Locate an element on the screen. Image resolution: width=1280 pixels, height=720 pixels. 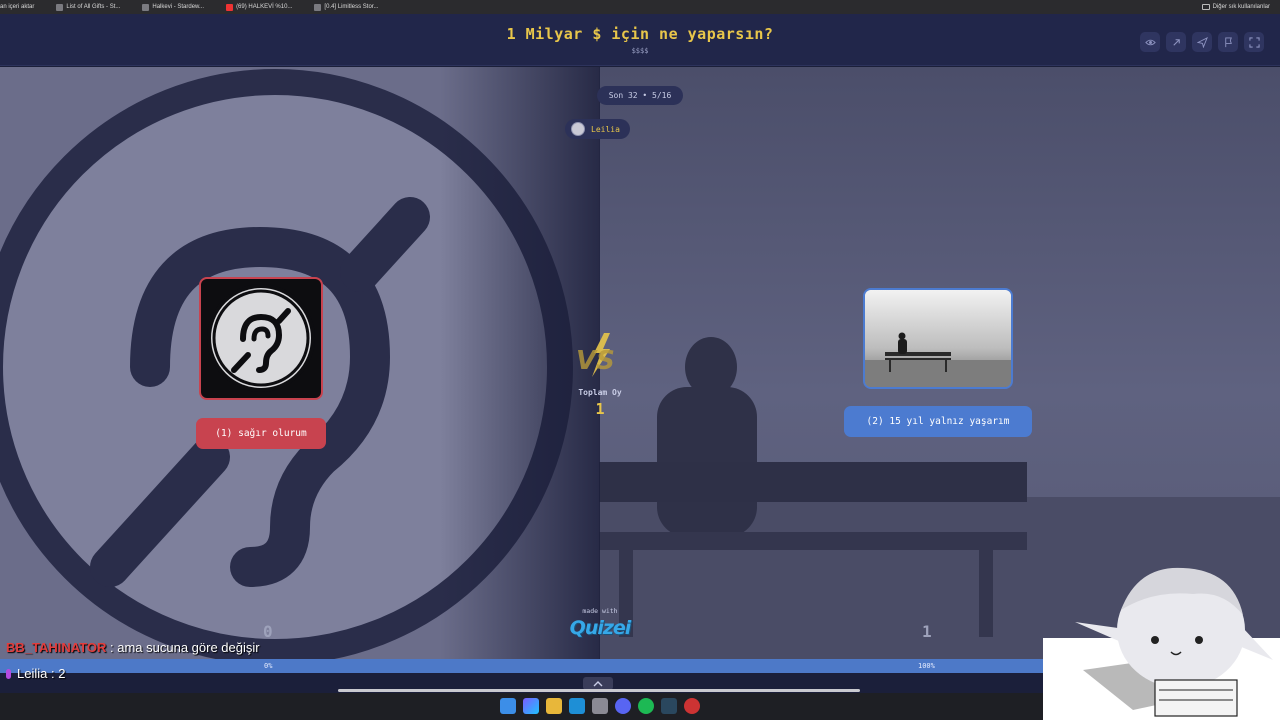
bookmark-label: an içeri aktar is located at coordinates (17, 7).